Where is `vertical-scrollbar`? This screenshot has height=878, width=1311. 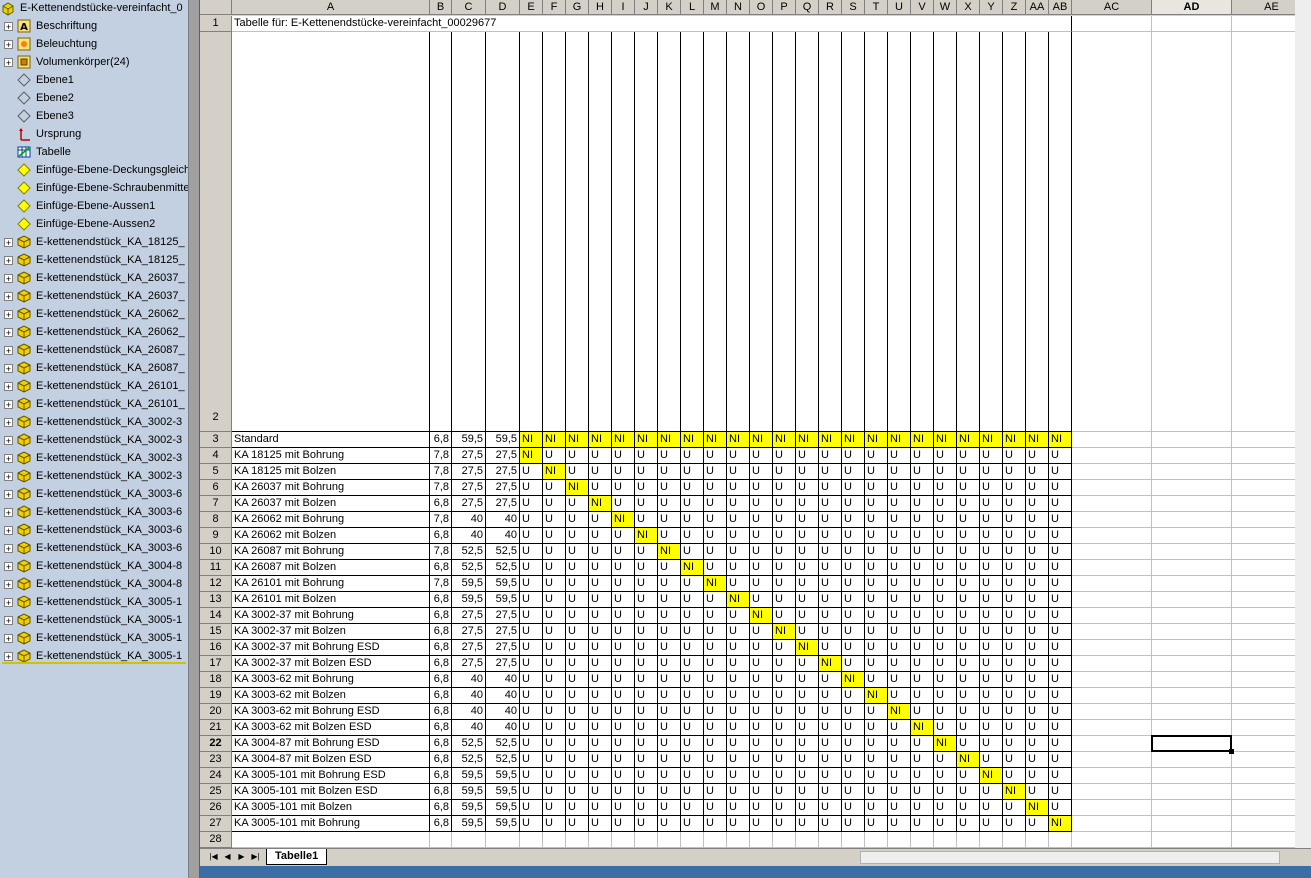
vertical-scrollbar is located at coordinates (1303, 424).